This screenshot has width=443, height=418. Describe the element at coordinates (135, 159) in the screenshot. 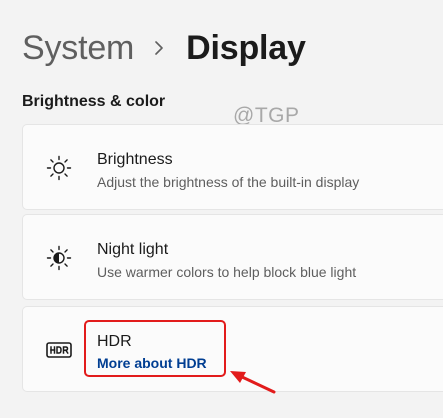

I see `brightness-title: Brightness` at that location.